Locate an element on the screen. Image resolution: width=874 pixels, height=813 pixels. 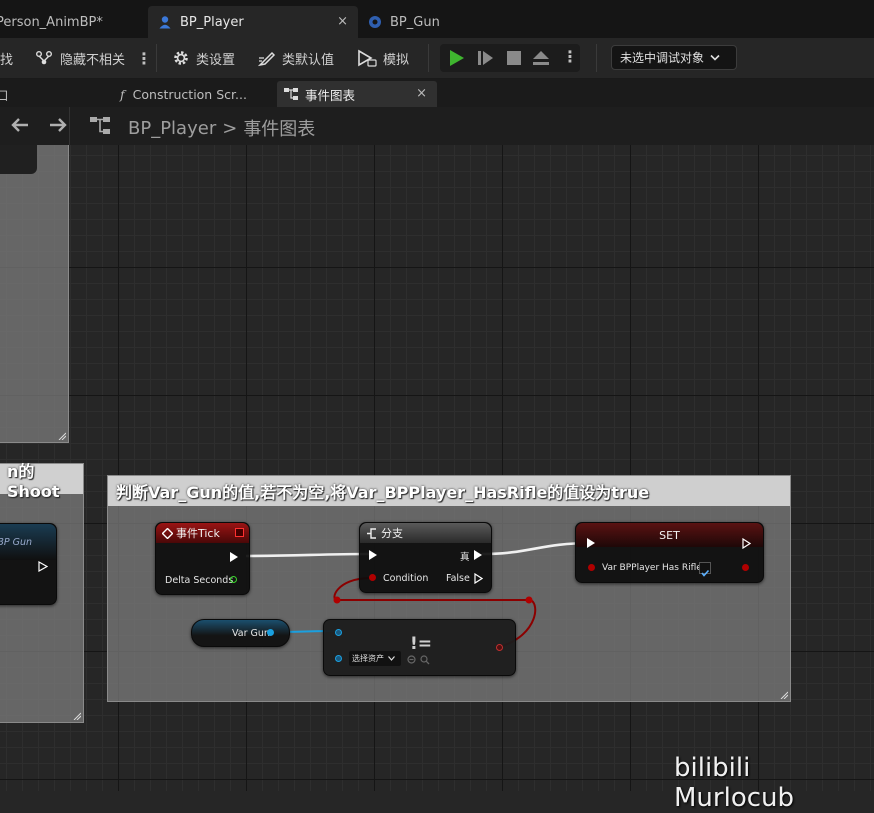
class-settings-button: 类设置 is located at coordinates (203, 58).